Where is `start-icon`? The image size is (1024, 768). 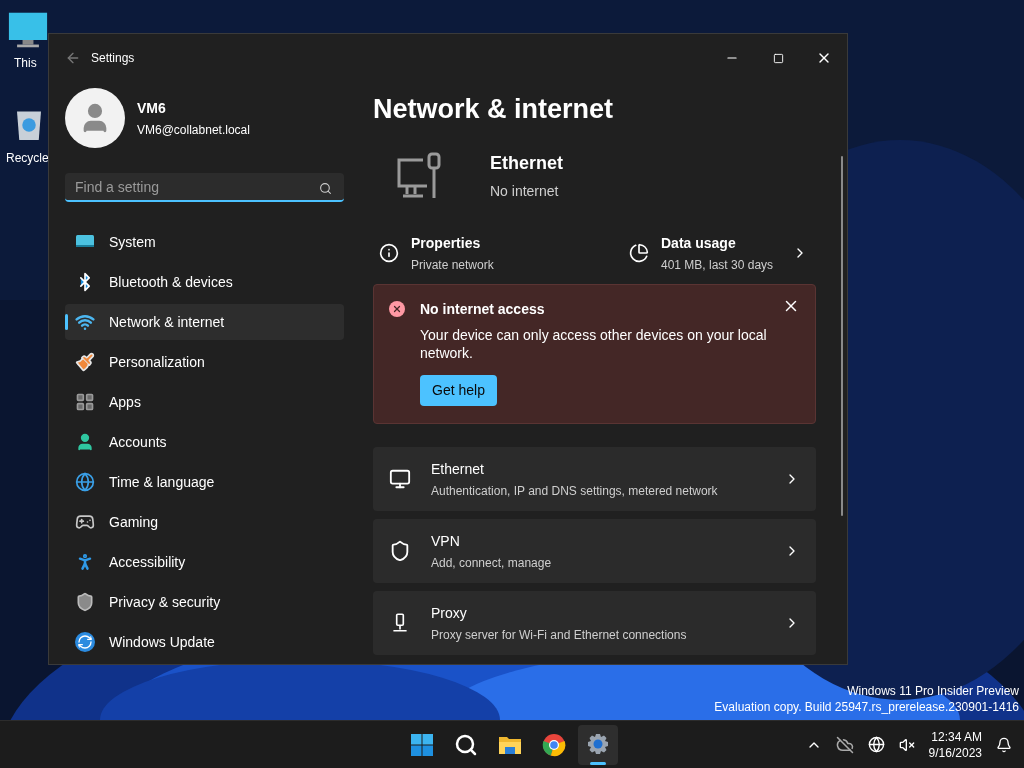 start-icon is located at coordinates (422, 744).